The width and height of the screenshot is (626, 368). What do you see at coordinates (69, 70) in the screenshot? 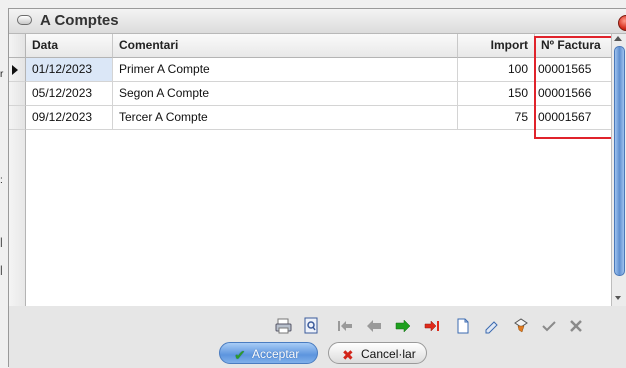
I see `cell-data: 01/12/2023` at bounding box center [69, 70].